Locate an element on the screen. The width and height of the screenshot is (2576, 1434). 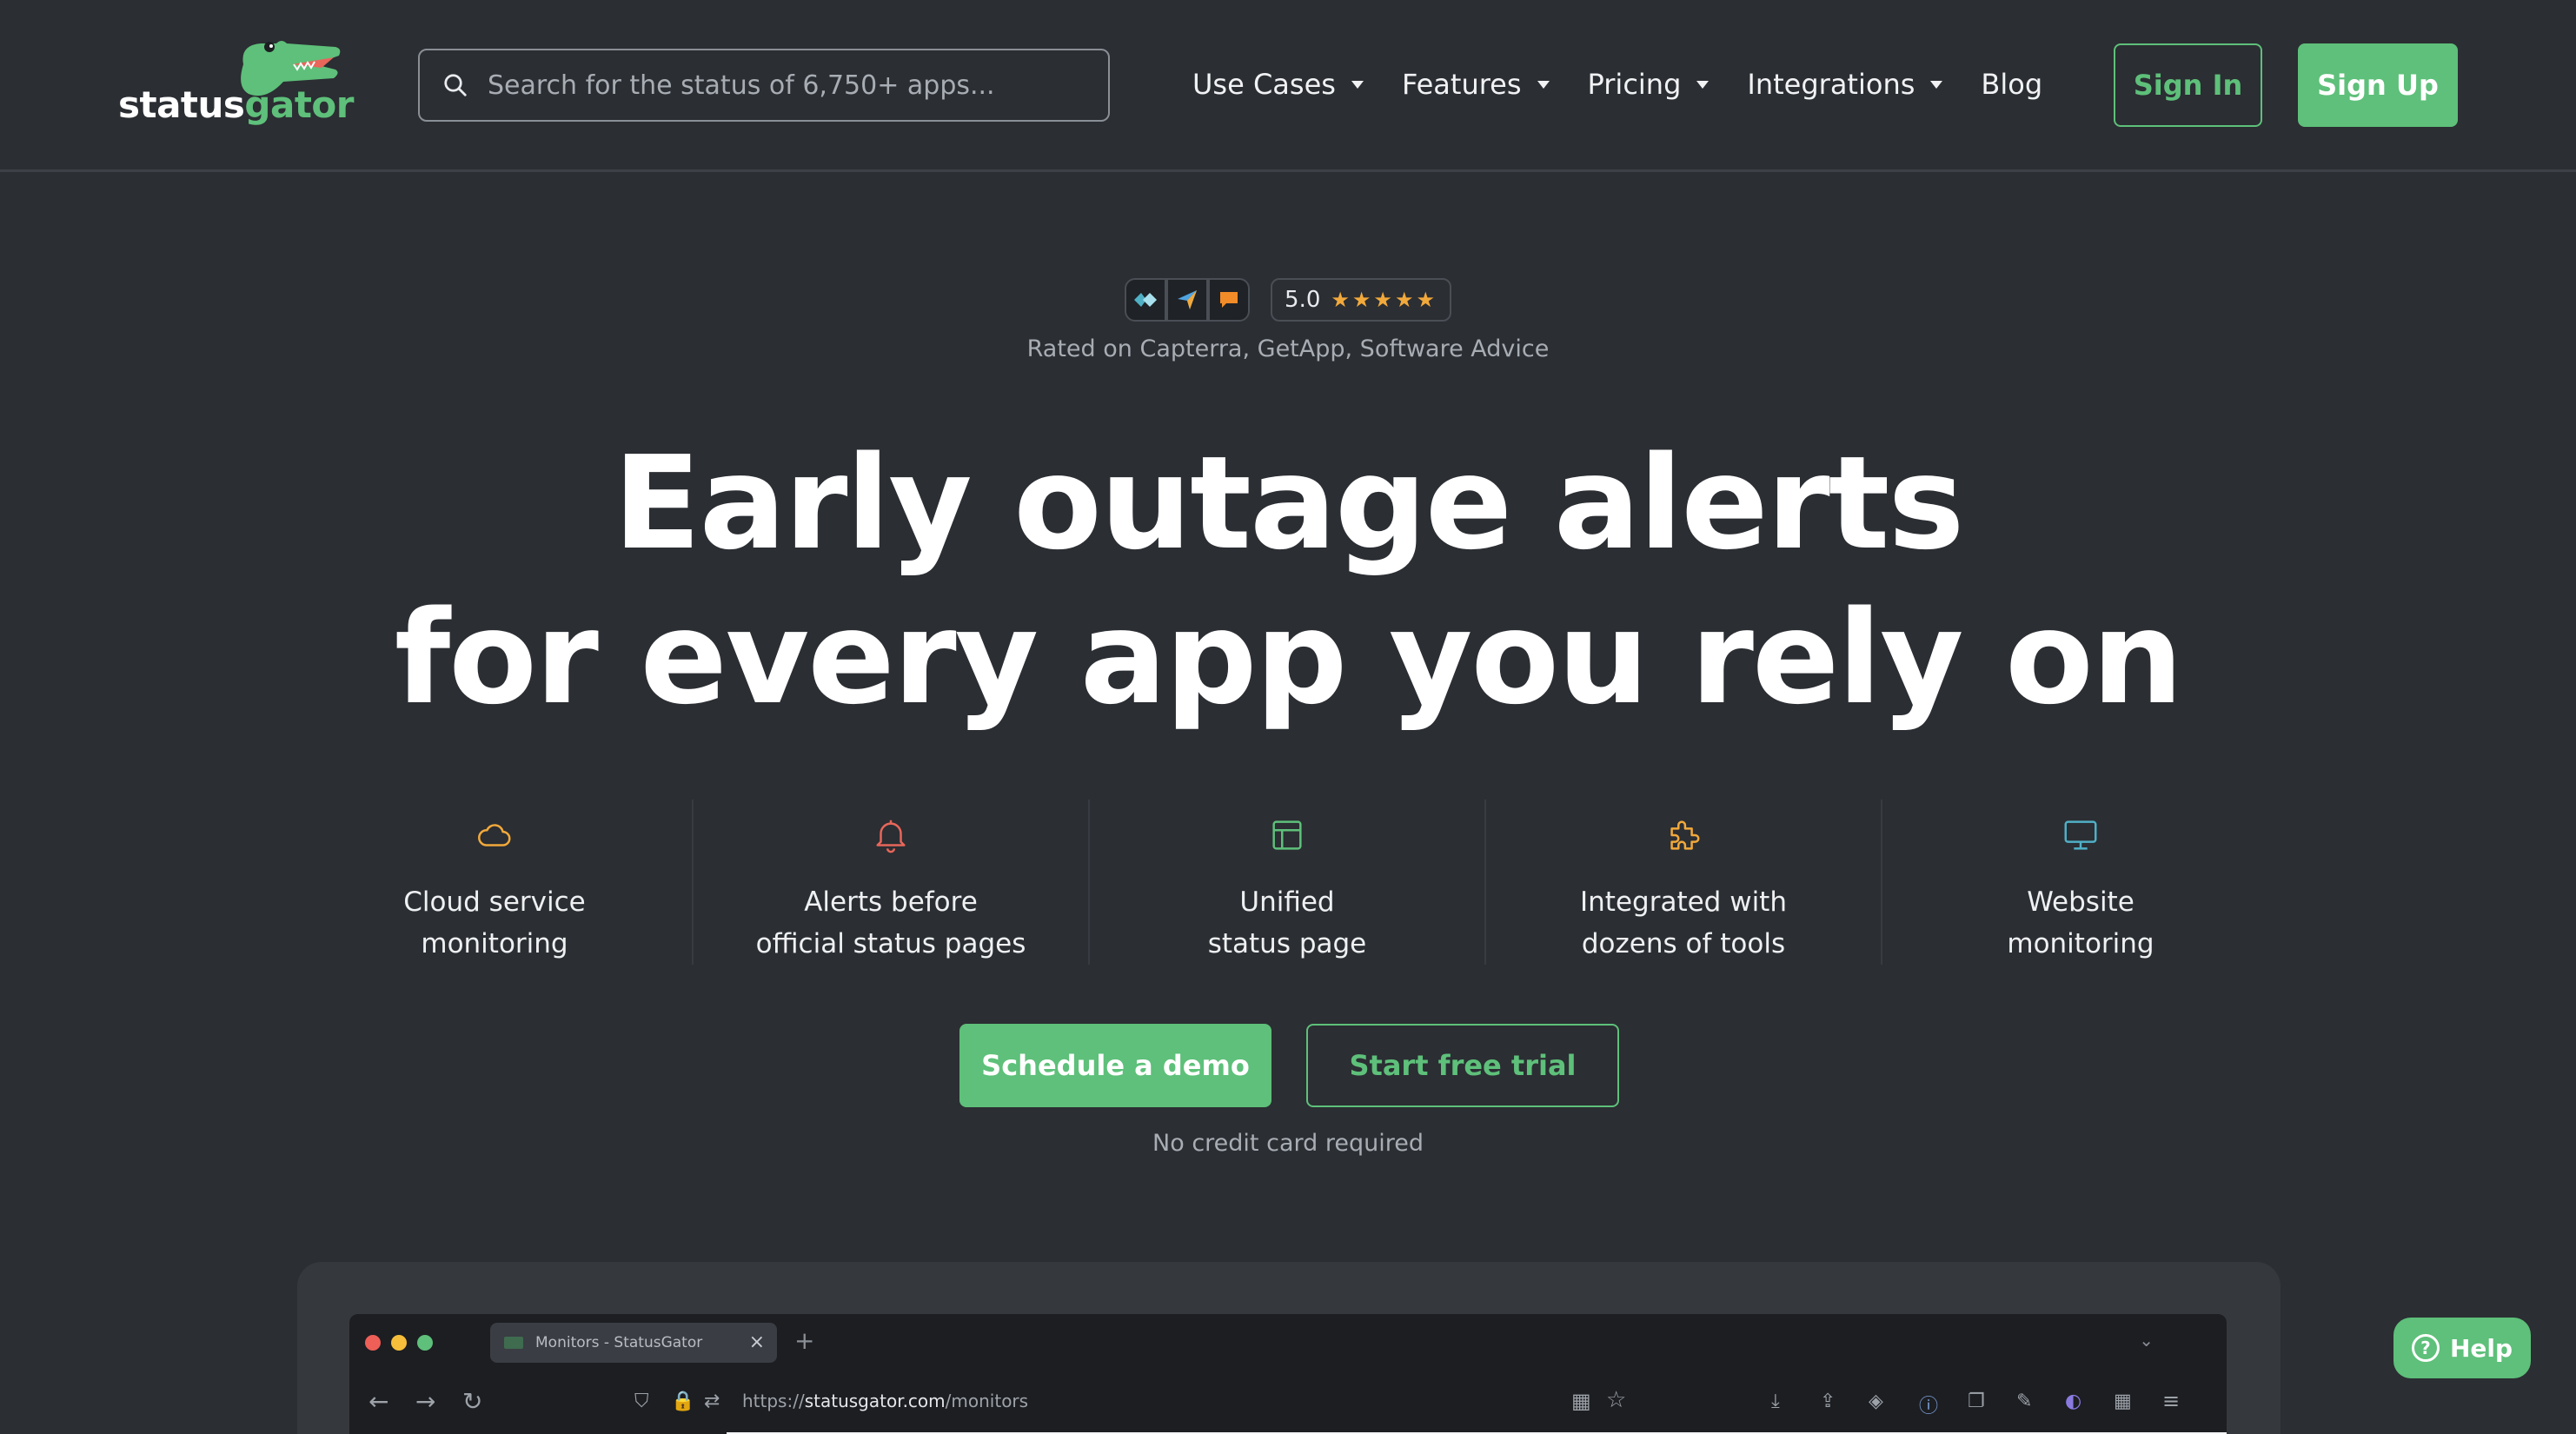
feature-website-monitoring: Website monitoring is located at coordinates (2080, 882).